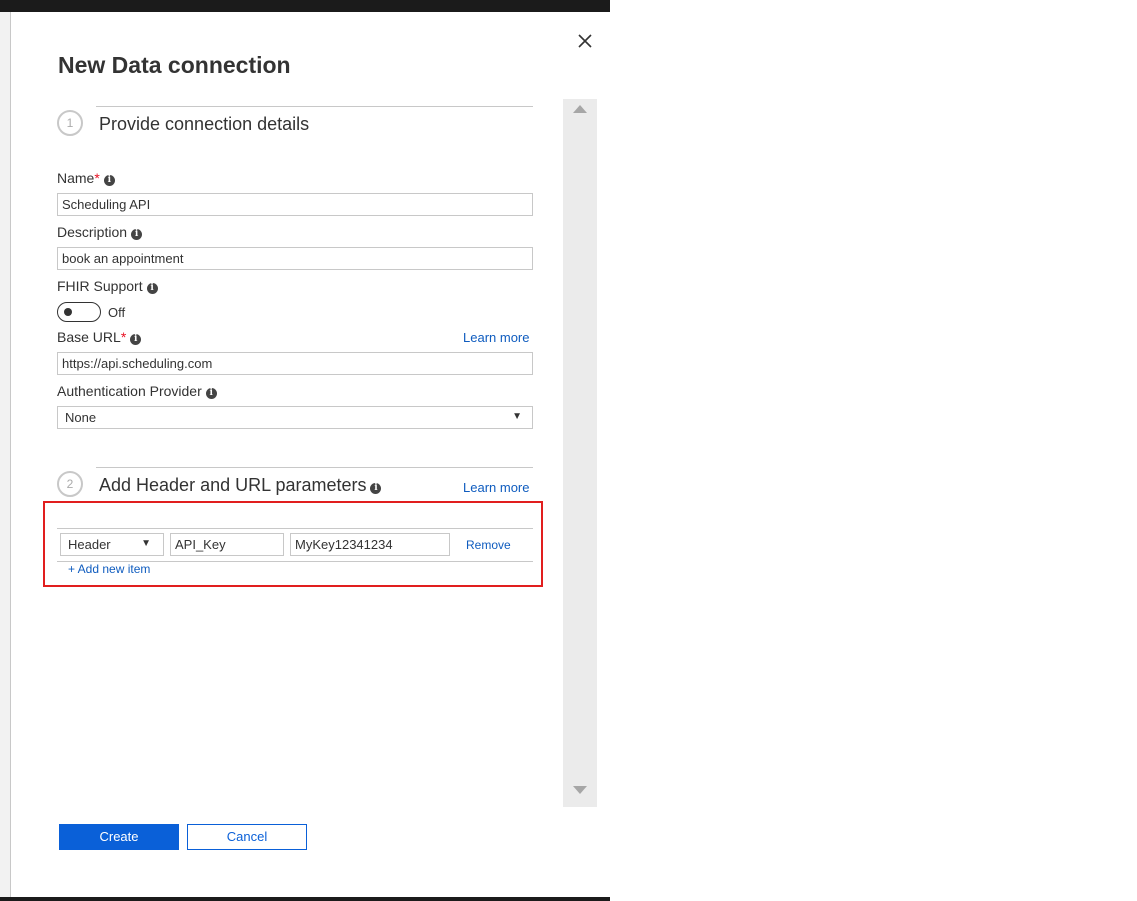  What do you see at coordinates (129, 391) in the screenshot?
I see `auth-provider-label-text: Authentication Provider` at bounding box center [129, 391].